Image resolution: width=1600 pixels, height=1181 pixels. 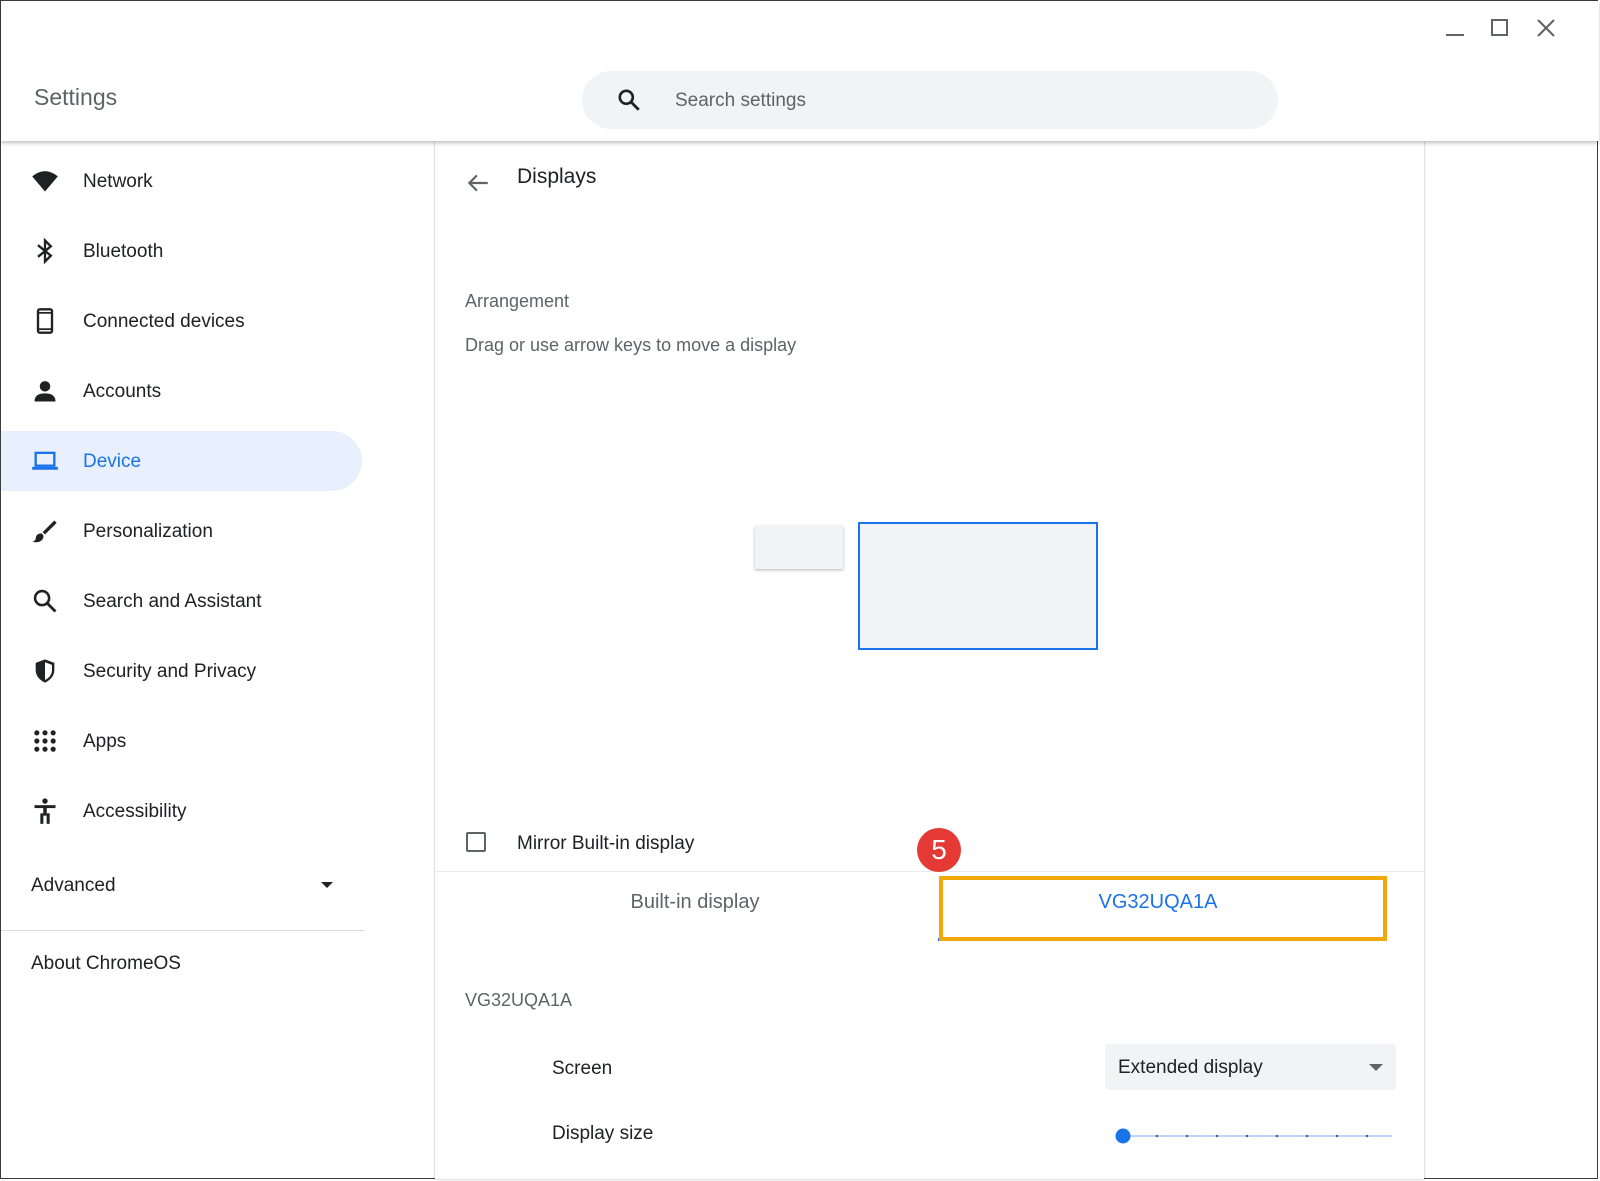 What do you see at coordinates (695, 902) in the screenshot?
I see `tab-built-in-display: Built-in display` at bounding box center [695, 902].